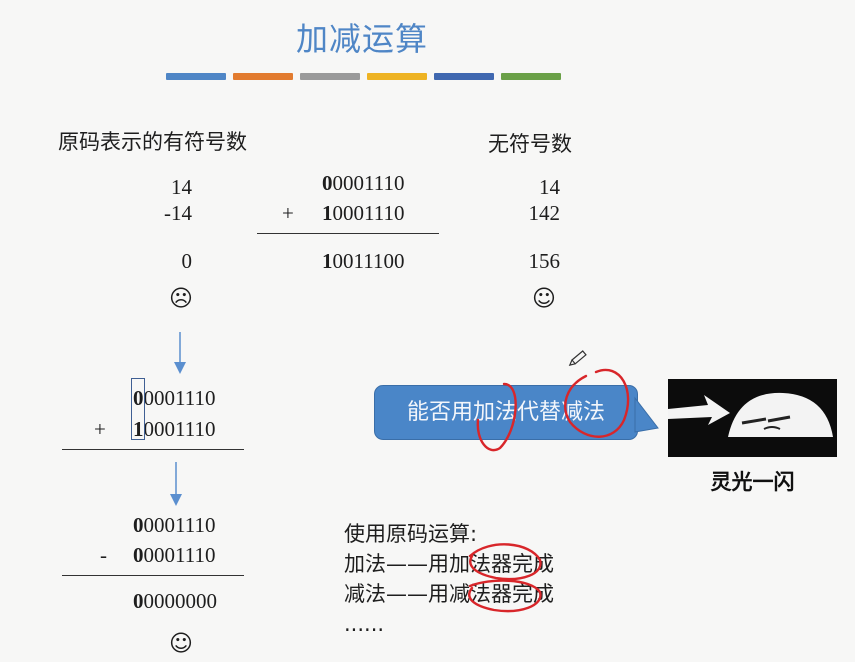 This screenshot has height=662, width=855. I want to click on red-annotation-marks, so click(549, 490).